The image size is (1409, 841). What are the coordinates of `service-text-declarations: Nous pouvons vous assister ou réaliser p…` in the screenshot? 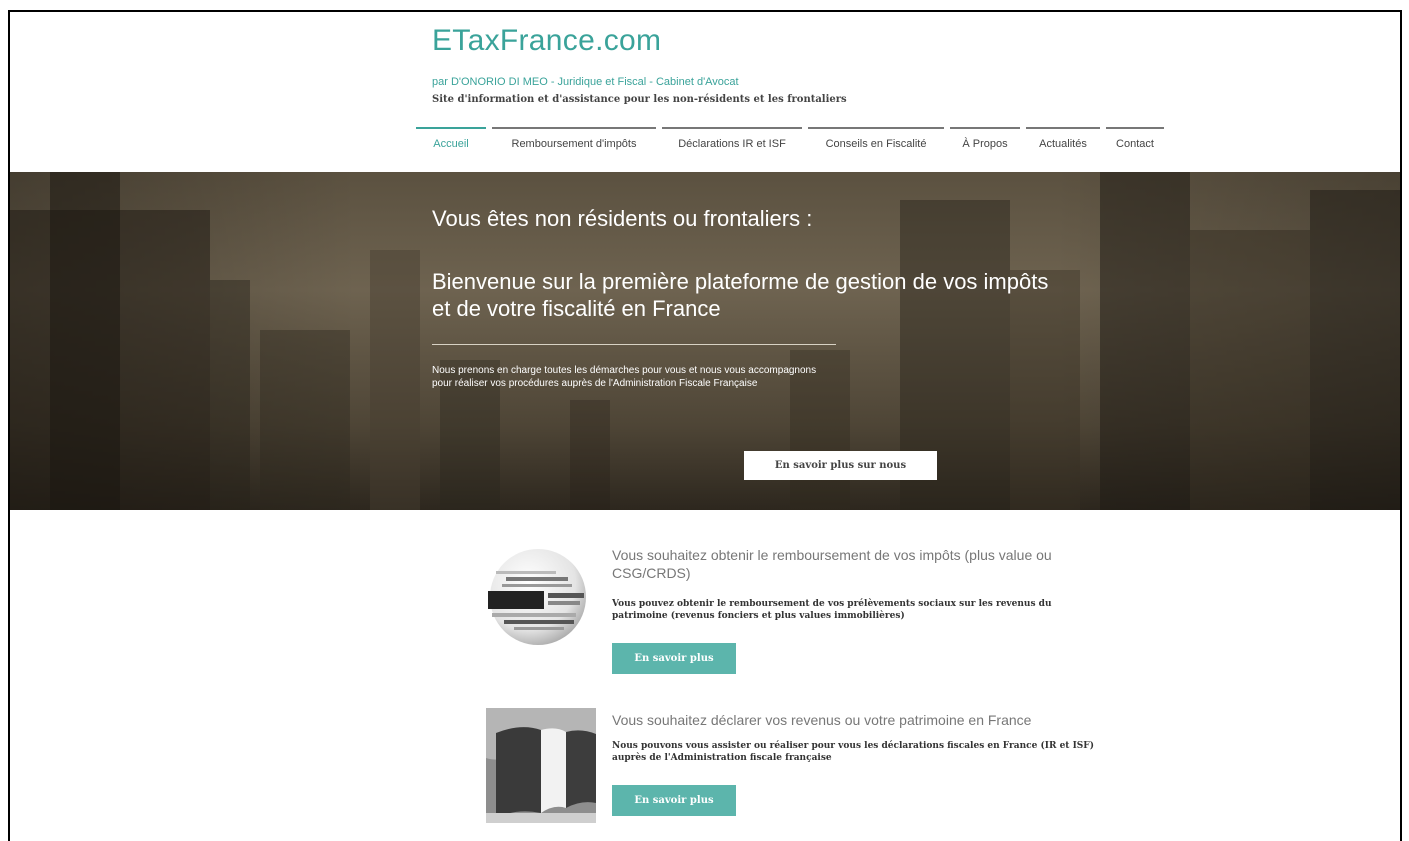 It's located at (853, 752).